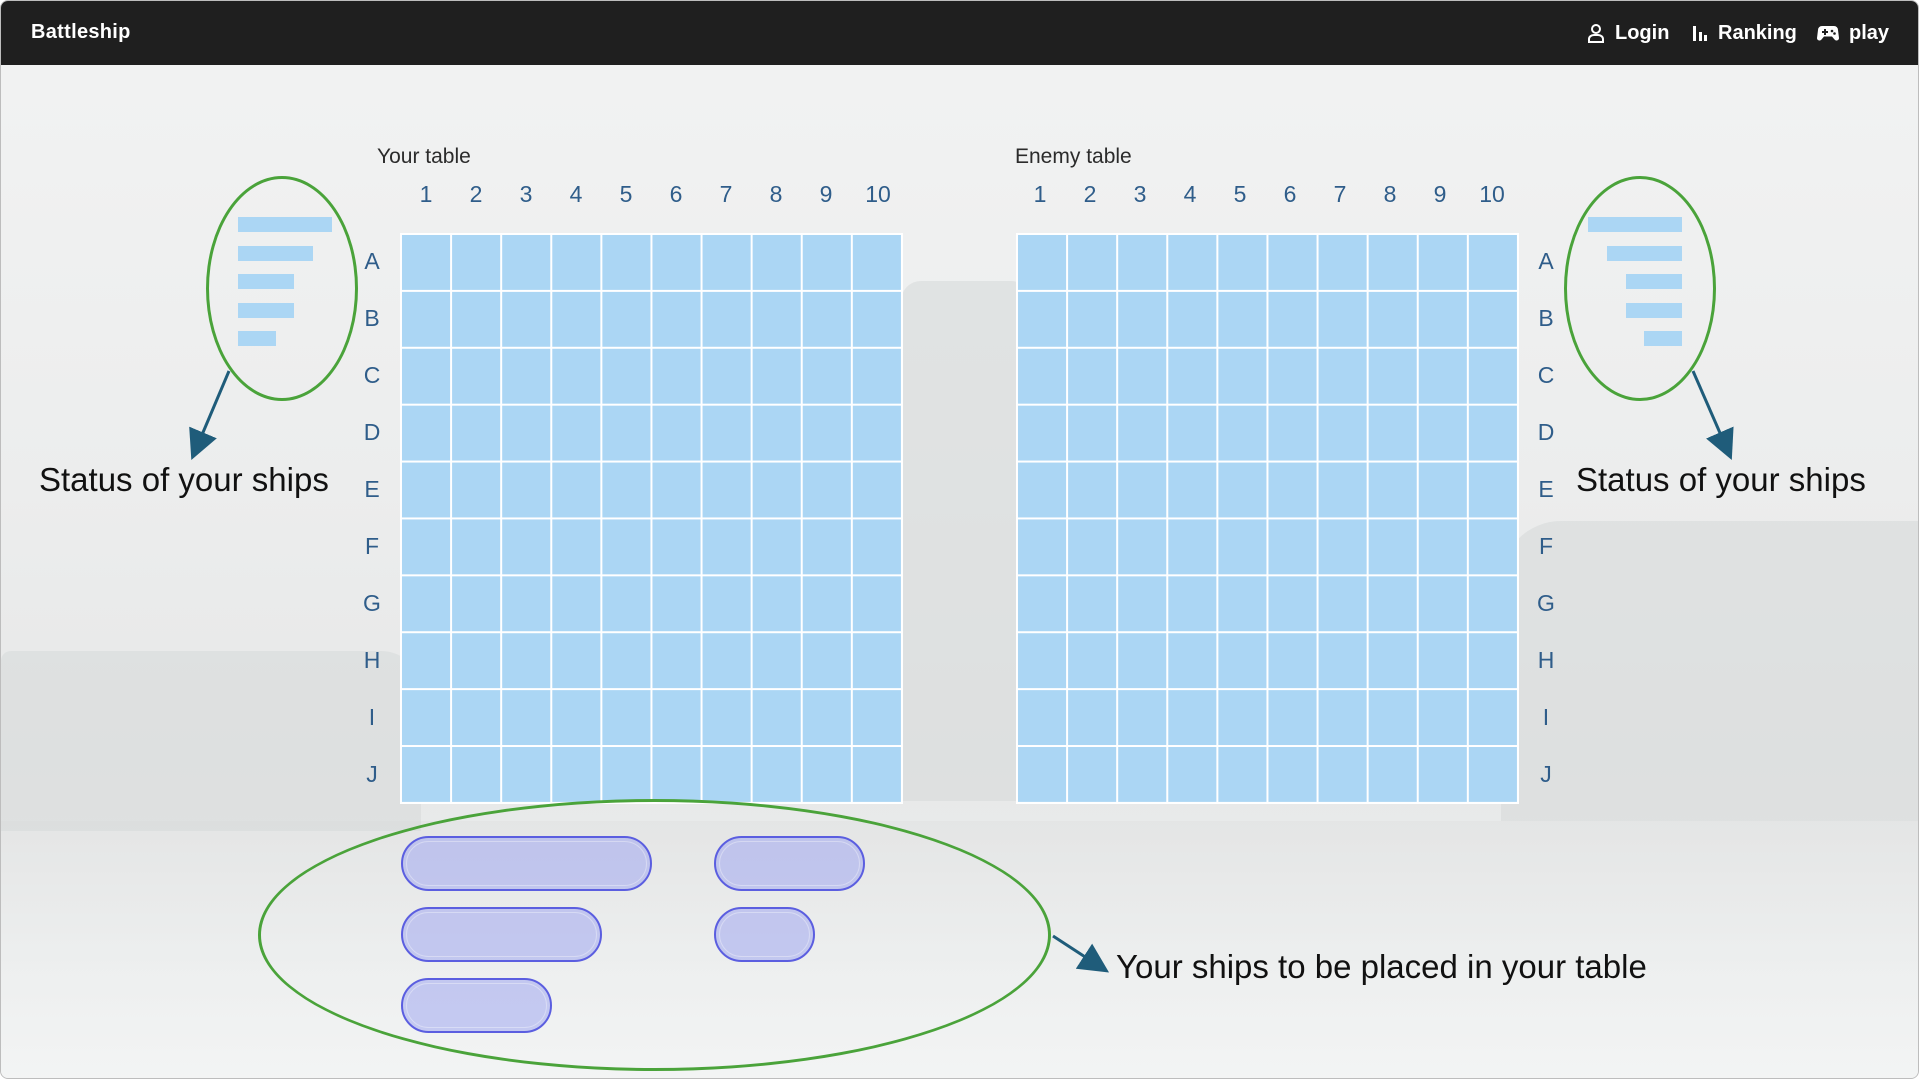  Describe the element at coordinates (966, 541) in the screenshot. I see `background-ship-mid` at that location.